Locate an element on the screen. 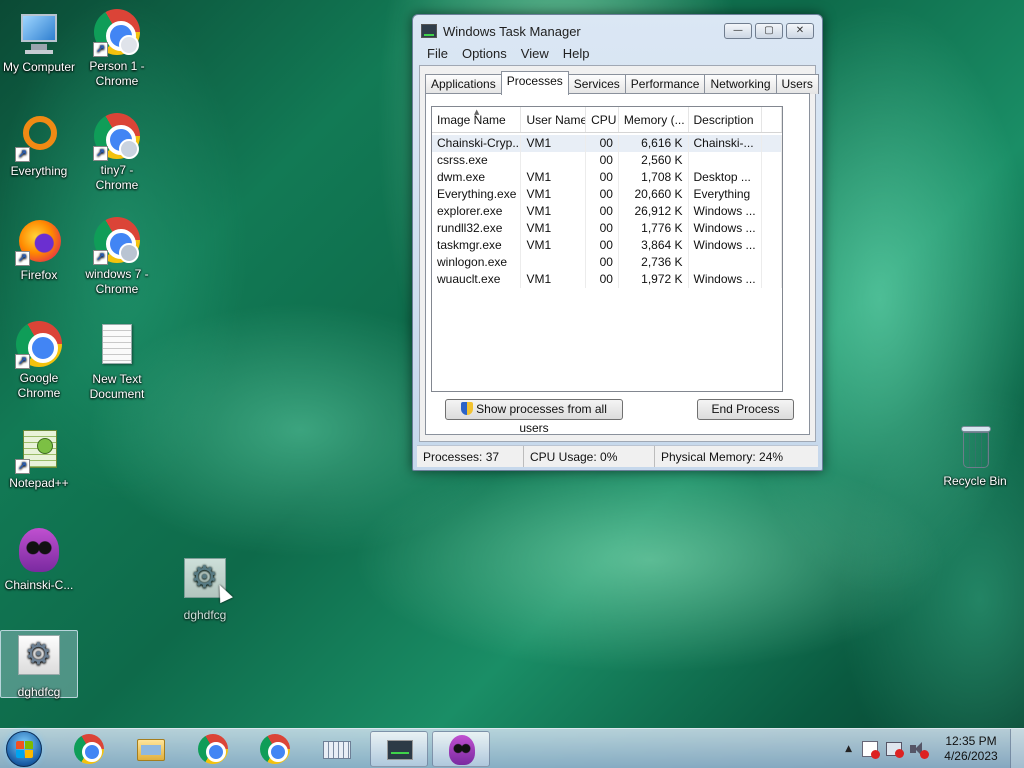  desktop-icon-dghdfcg-dragging: dghdfcg is located at coordinates (205, 588).